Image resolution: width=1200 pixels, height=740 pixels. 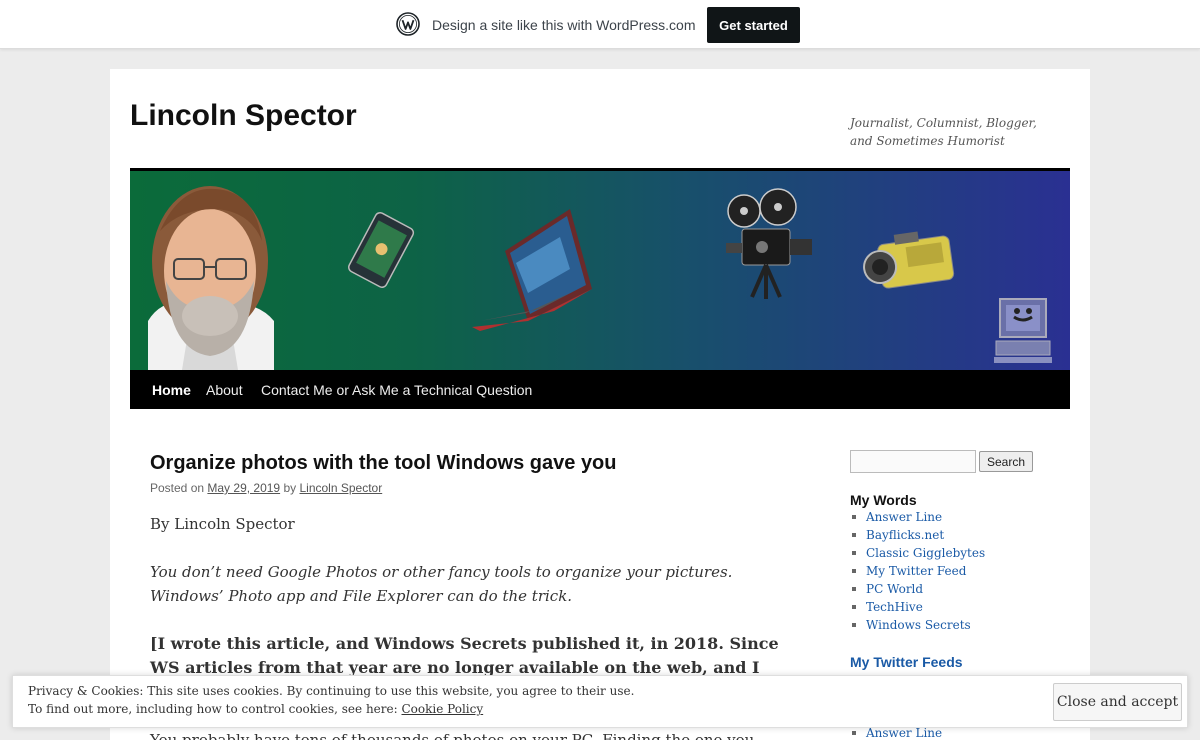 What do you see at coordinates (913, 461) in the screenshot?
I see `search-input` at bounding box center [913, 461].